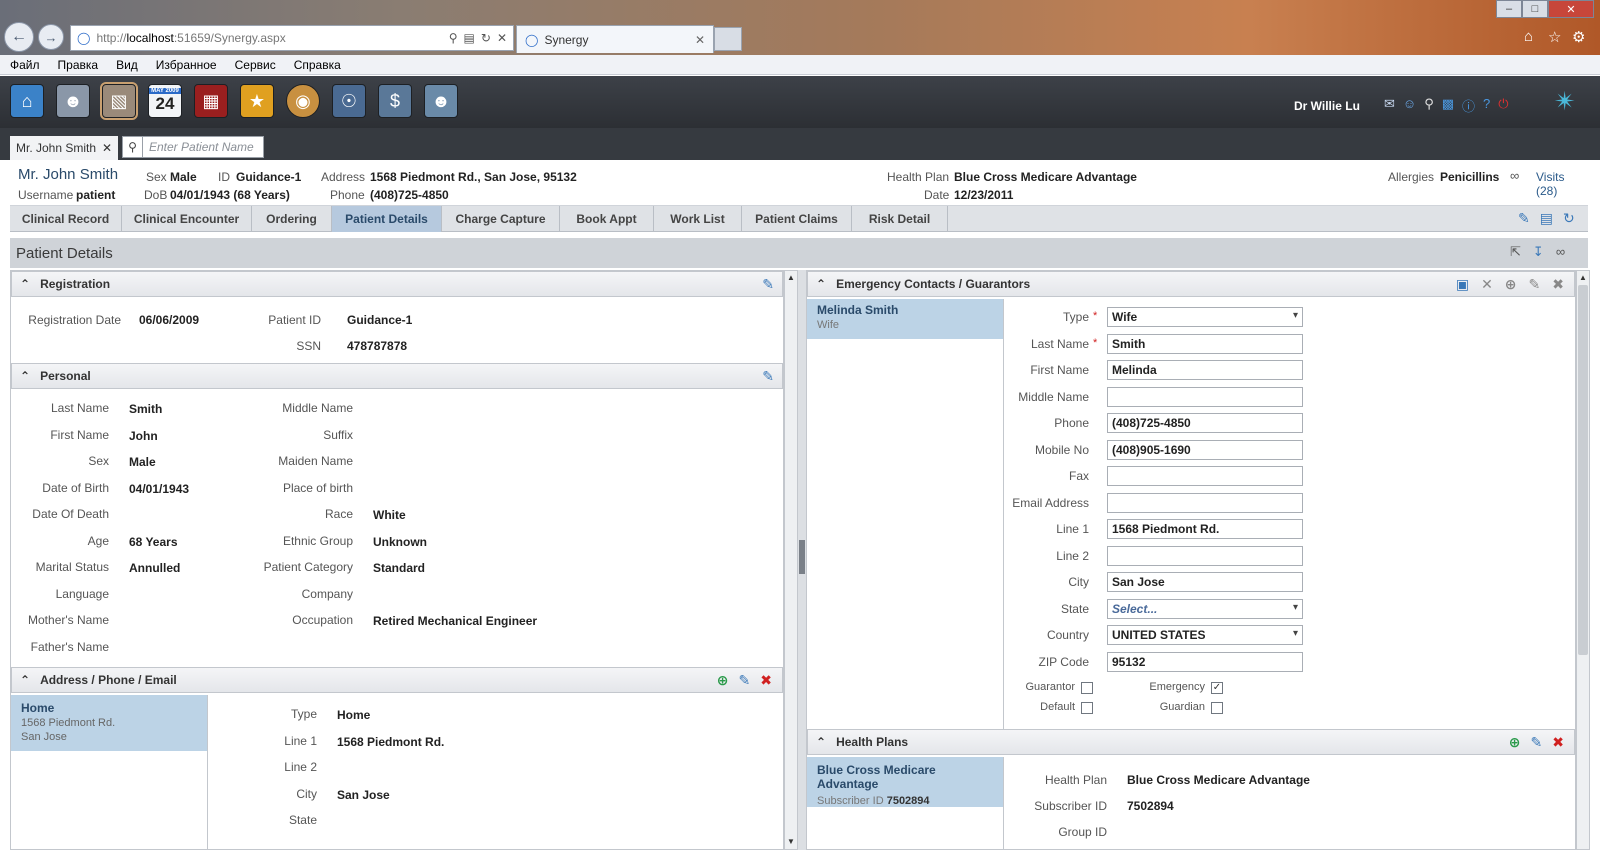 This screenshot has height=860, width=1600. I want to click on monitor-icon: ▩, so click(1448, 105).